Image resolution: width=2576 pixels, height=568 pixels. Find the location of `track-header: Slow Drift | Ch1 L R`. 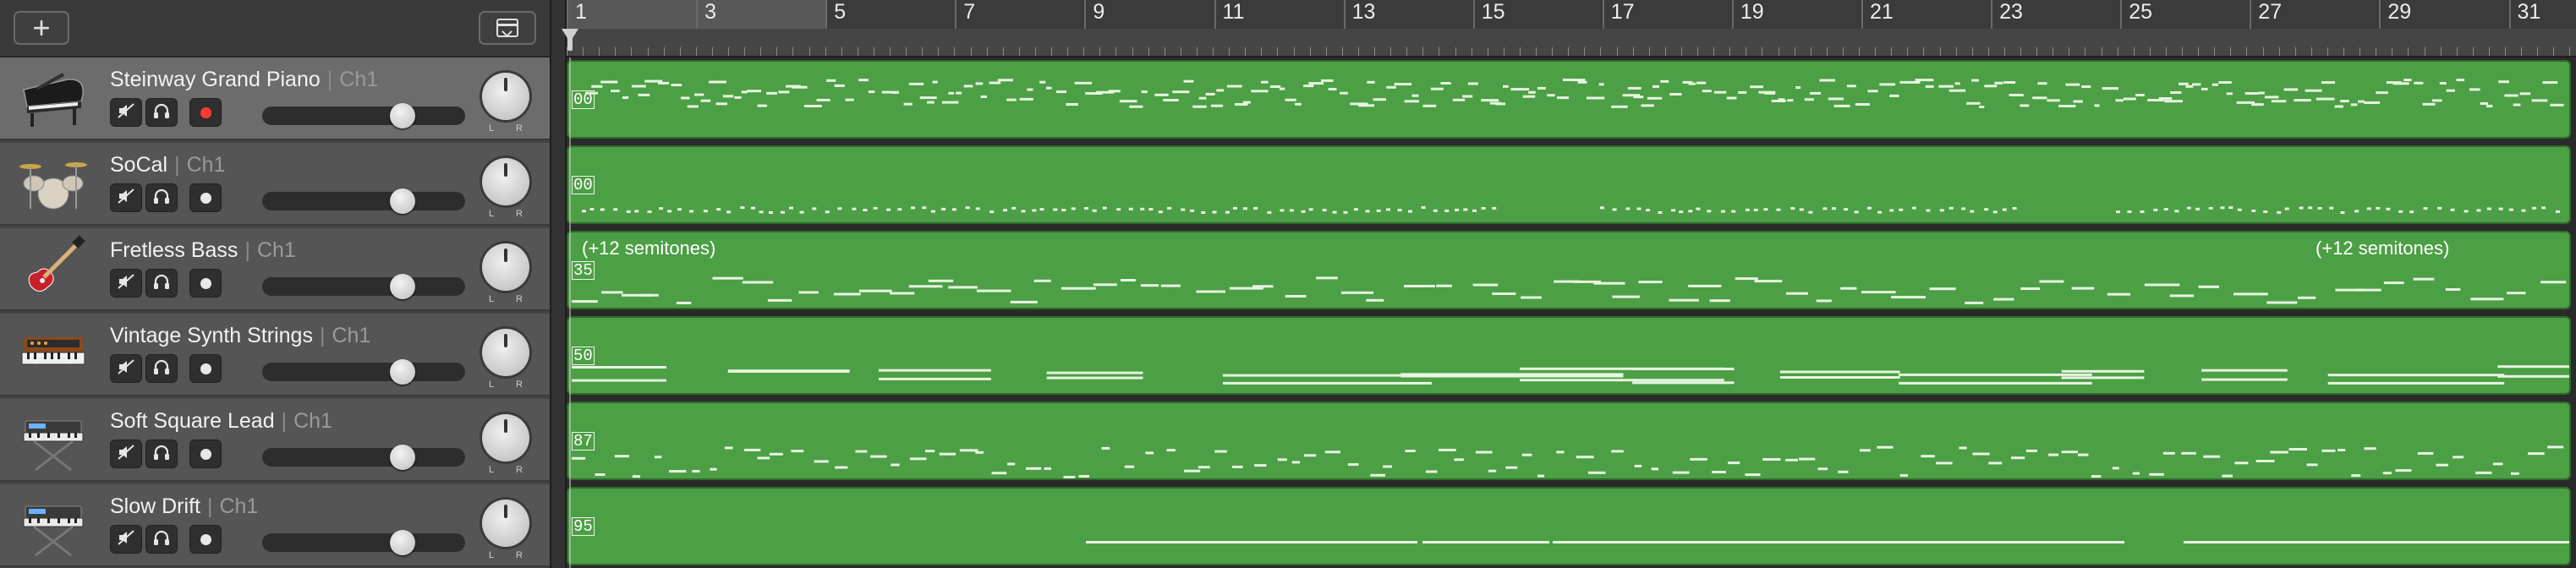

track-header: Slow Drift | Ch1 L R is located at coordinates (275, 525).